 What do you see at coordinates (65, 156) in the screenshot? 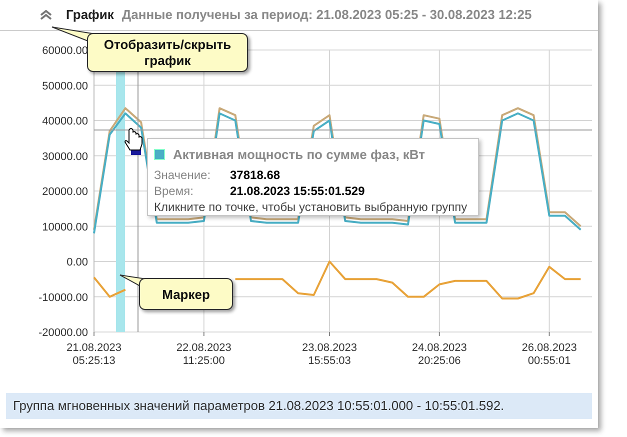
I see `y-axis-label: 30000.00` at bounding box center [65, 156].